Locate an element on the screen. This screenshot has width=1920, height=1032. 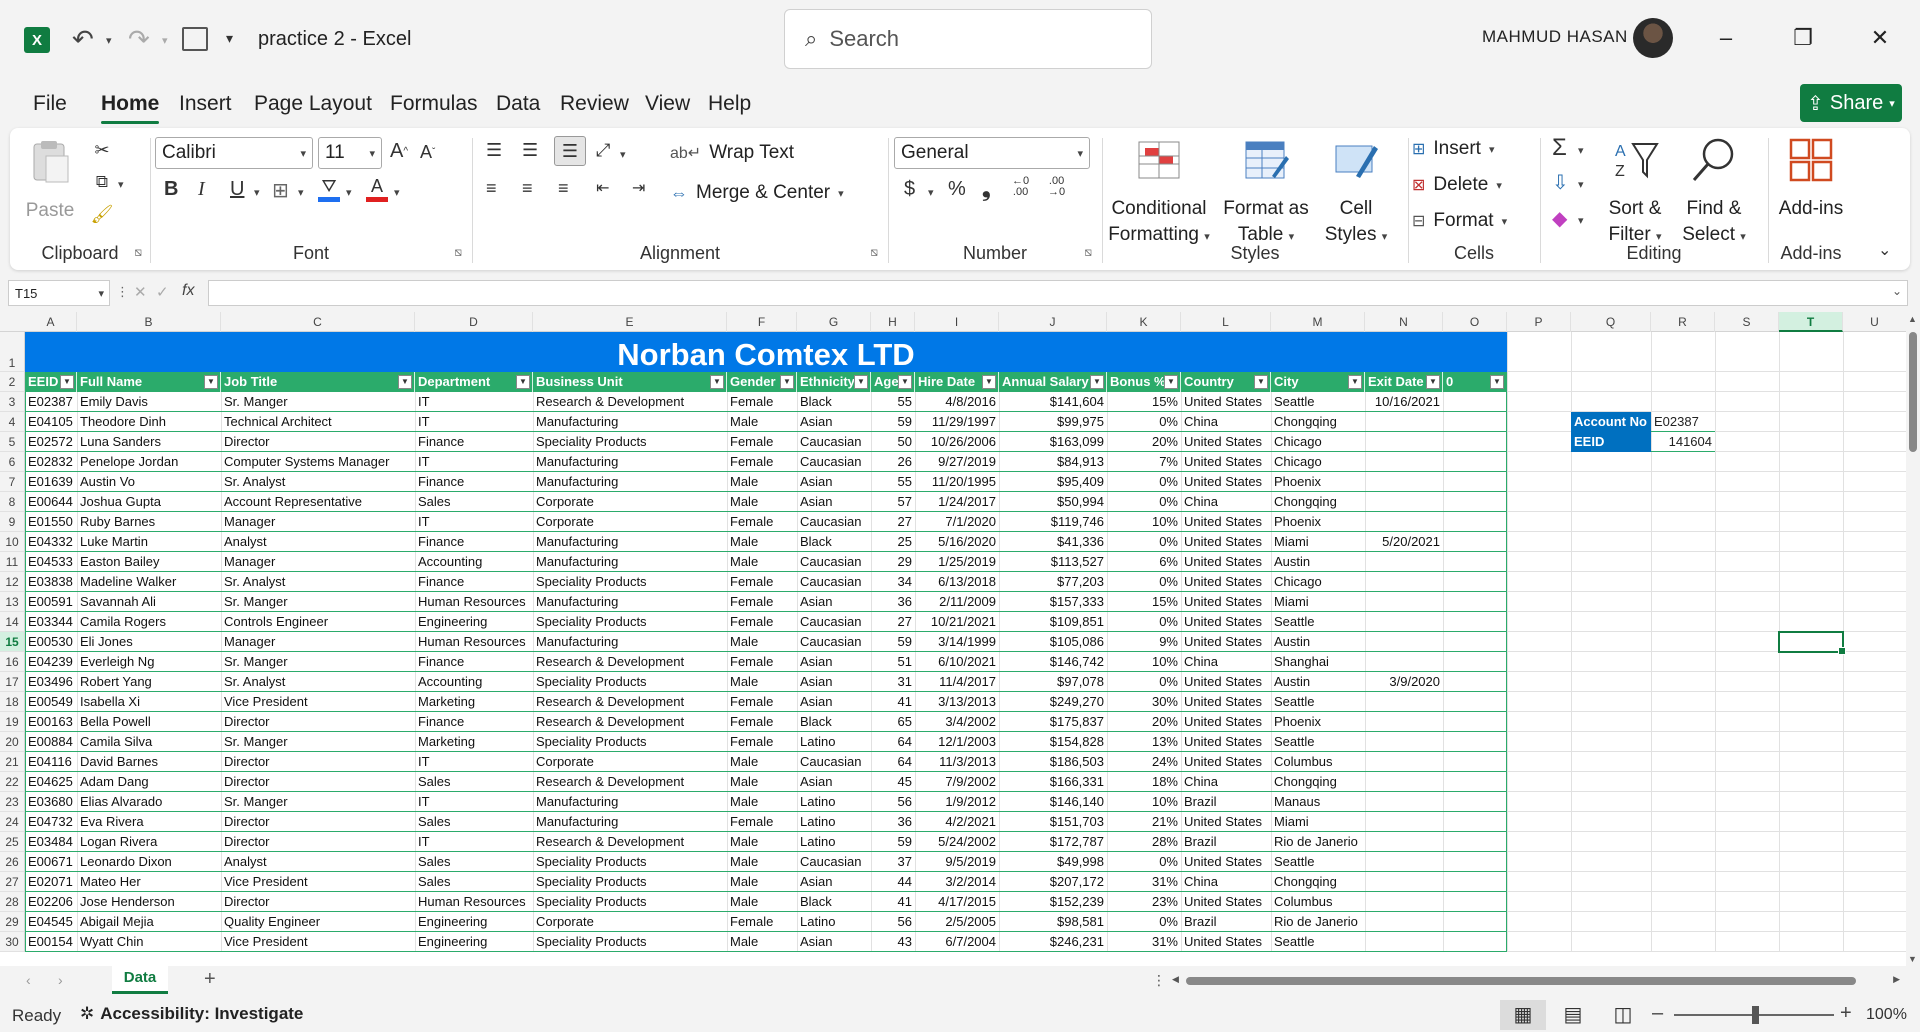
row-header-17: 17 is located at coordinates (12, 682).